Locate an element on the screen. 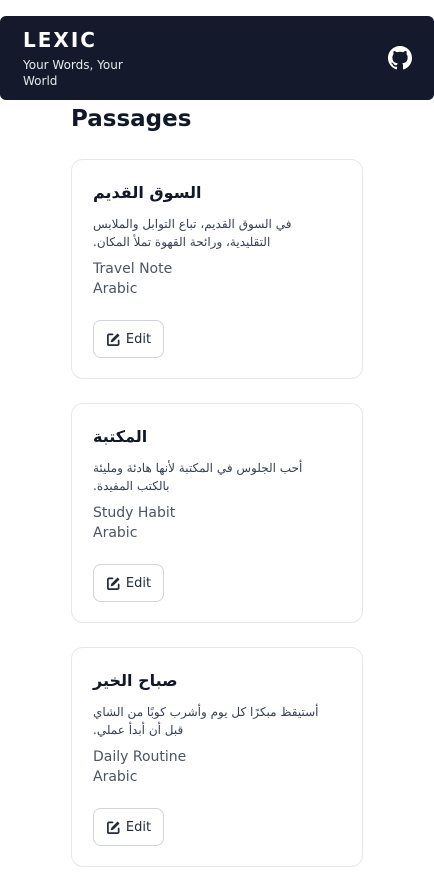  github-link is located at coordinates (400, 58).